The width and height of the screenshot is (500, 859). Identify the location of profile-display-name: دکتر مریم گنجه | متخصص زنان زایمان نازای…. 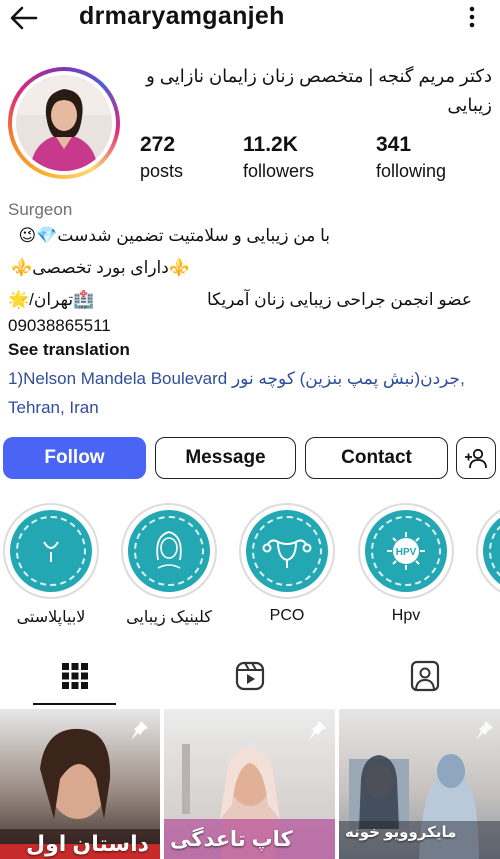
(319, 90).